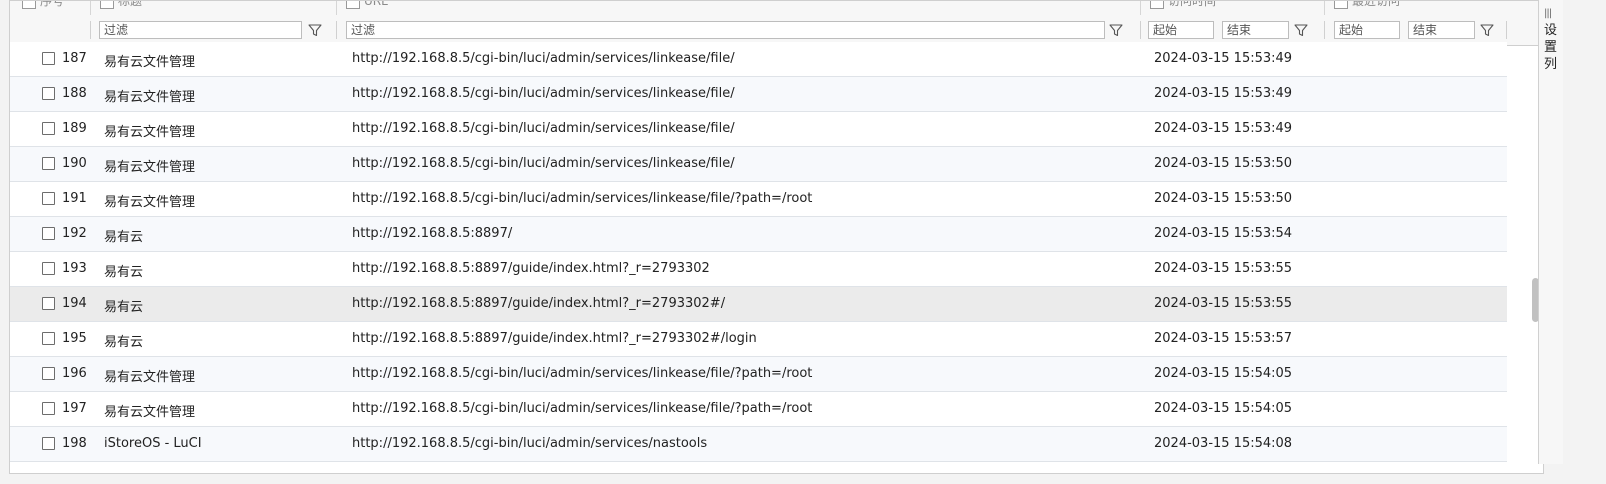 The height and width of the screenshot is (484, 1606). Describe the element at coordinates (725, 30) in the screenshot. I see `url-filter-input` at that location.